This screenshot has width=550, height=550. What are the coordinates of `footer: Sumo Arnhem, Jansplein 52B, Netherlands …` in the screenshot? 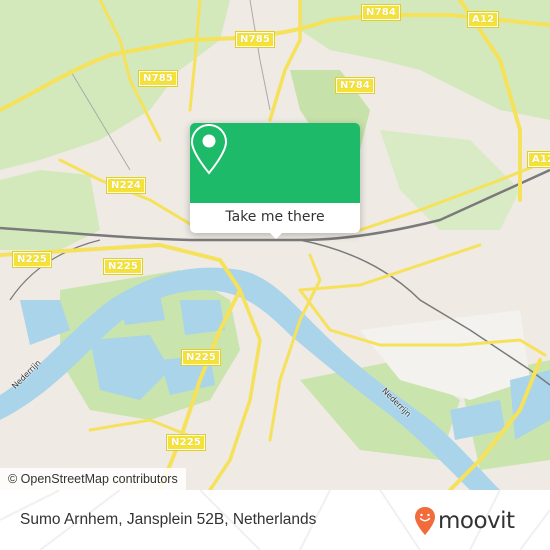 It's located at (275, 520).